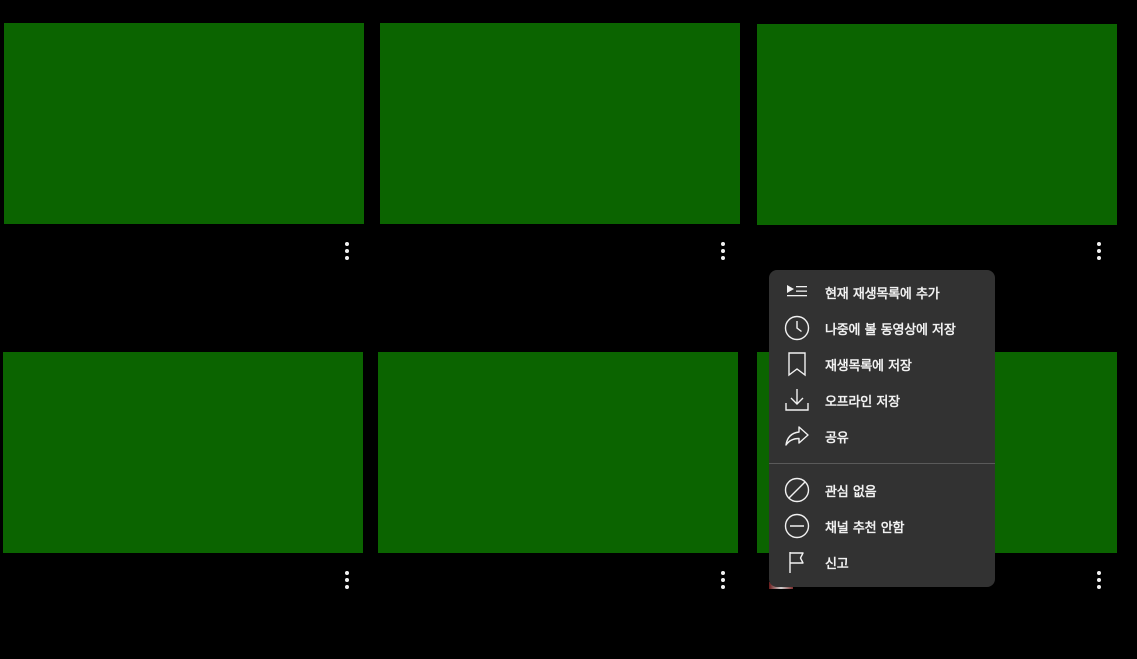 The image size is (1137, 659). What do you see at coordinates (837, 564) in the screenshot?
I see `menu-item-label: 신고` at bounding box center [837, 564].